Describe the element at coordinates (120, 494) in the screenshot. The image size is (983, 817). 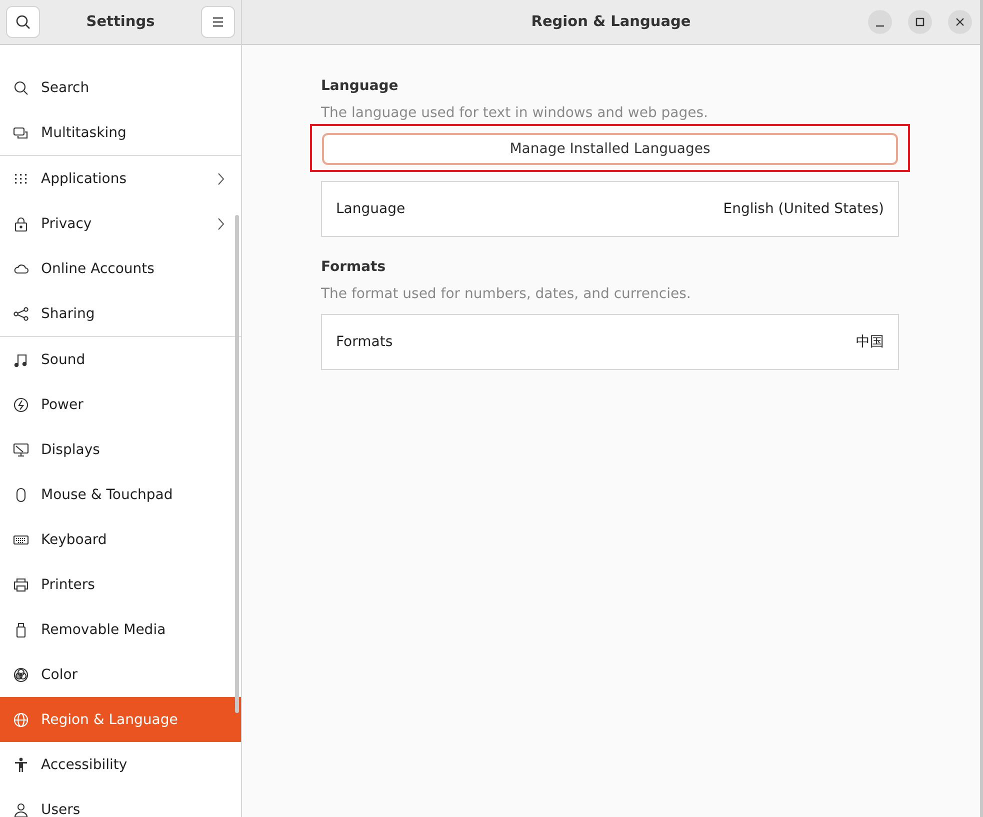
I see `sidebar-item: Mouse & Touchpad` at that location.